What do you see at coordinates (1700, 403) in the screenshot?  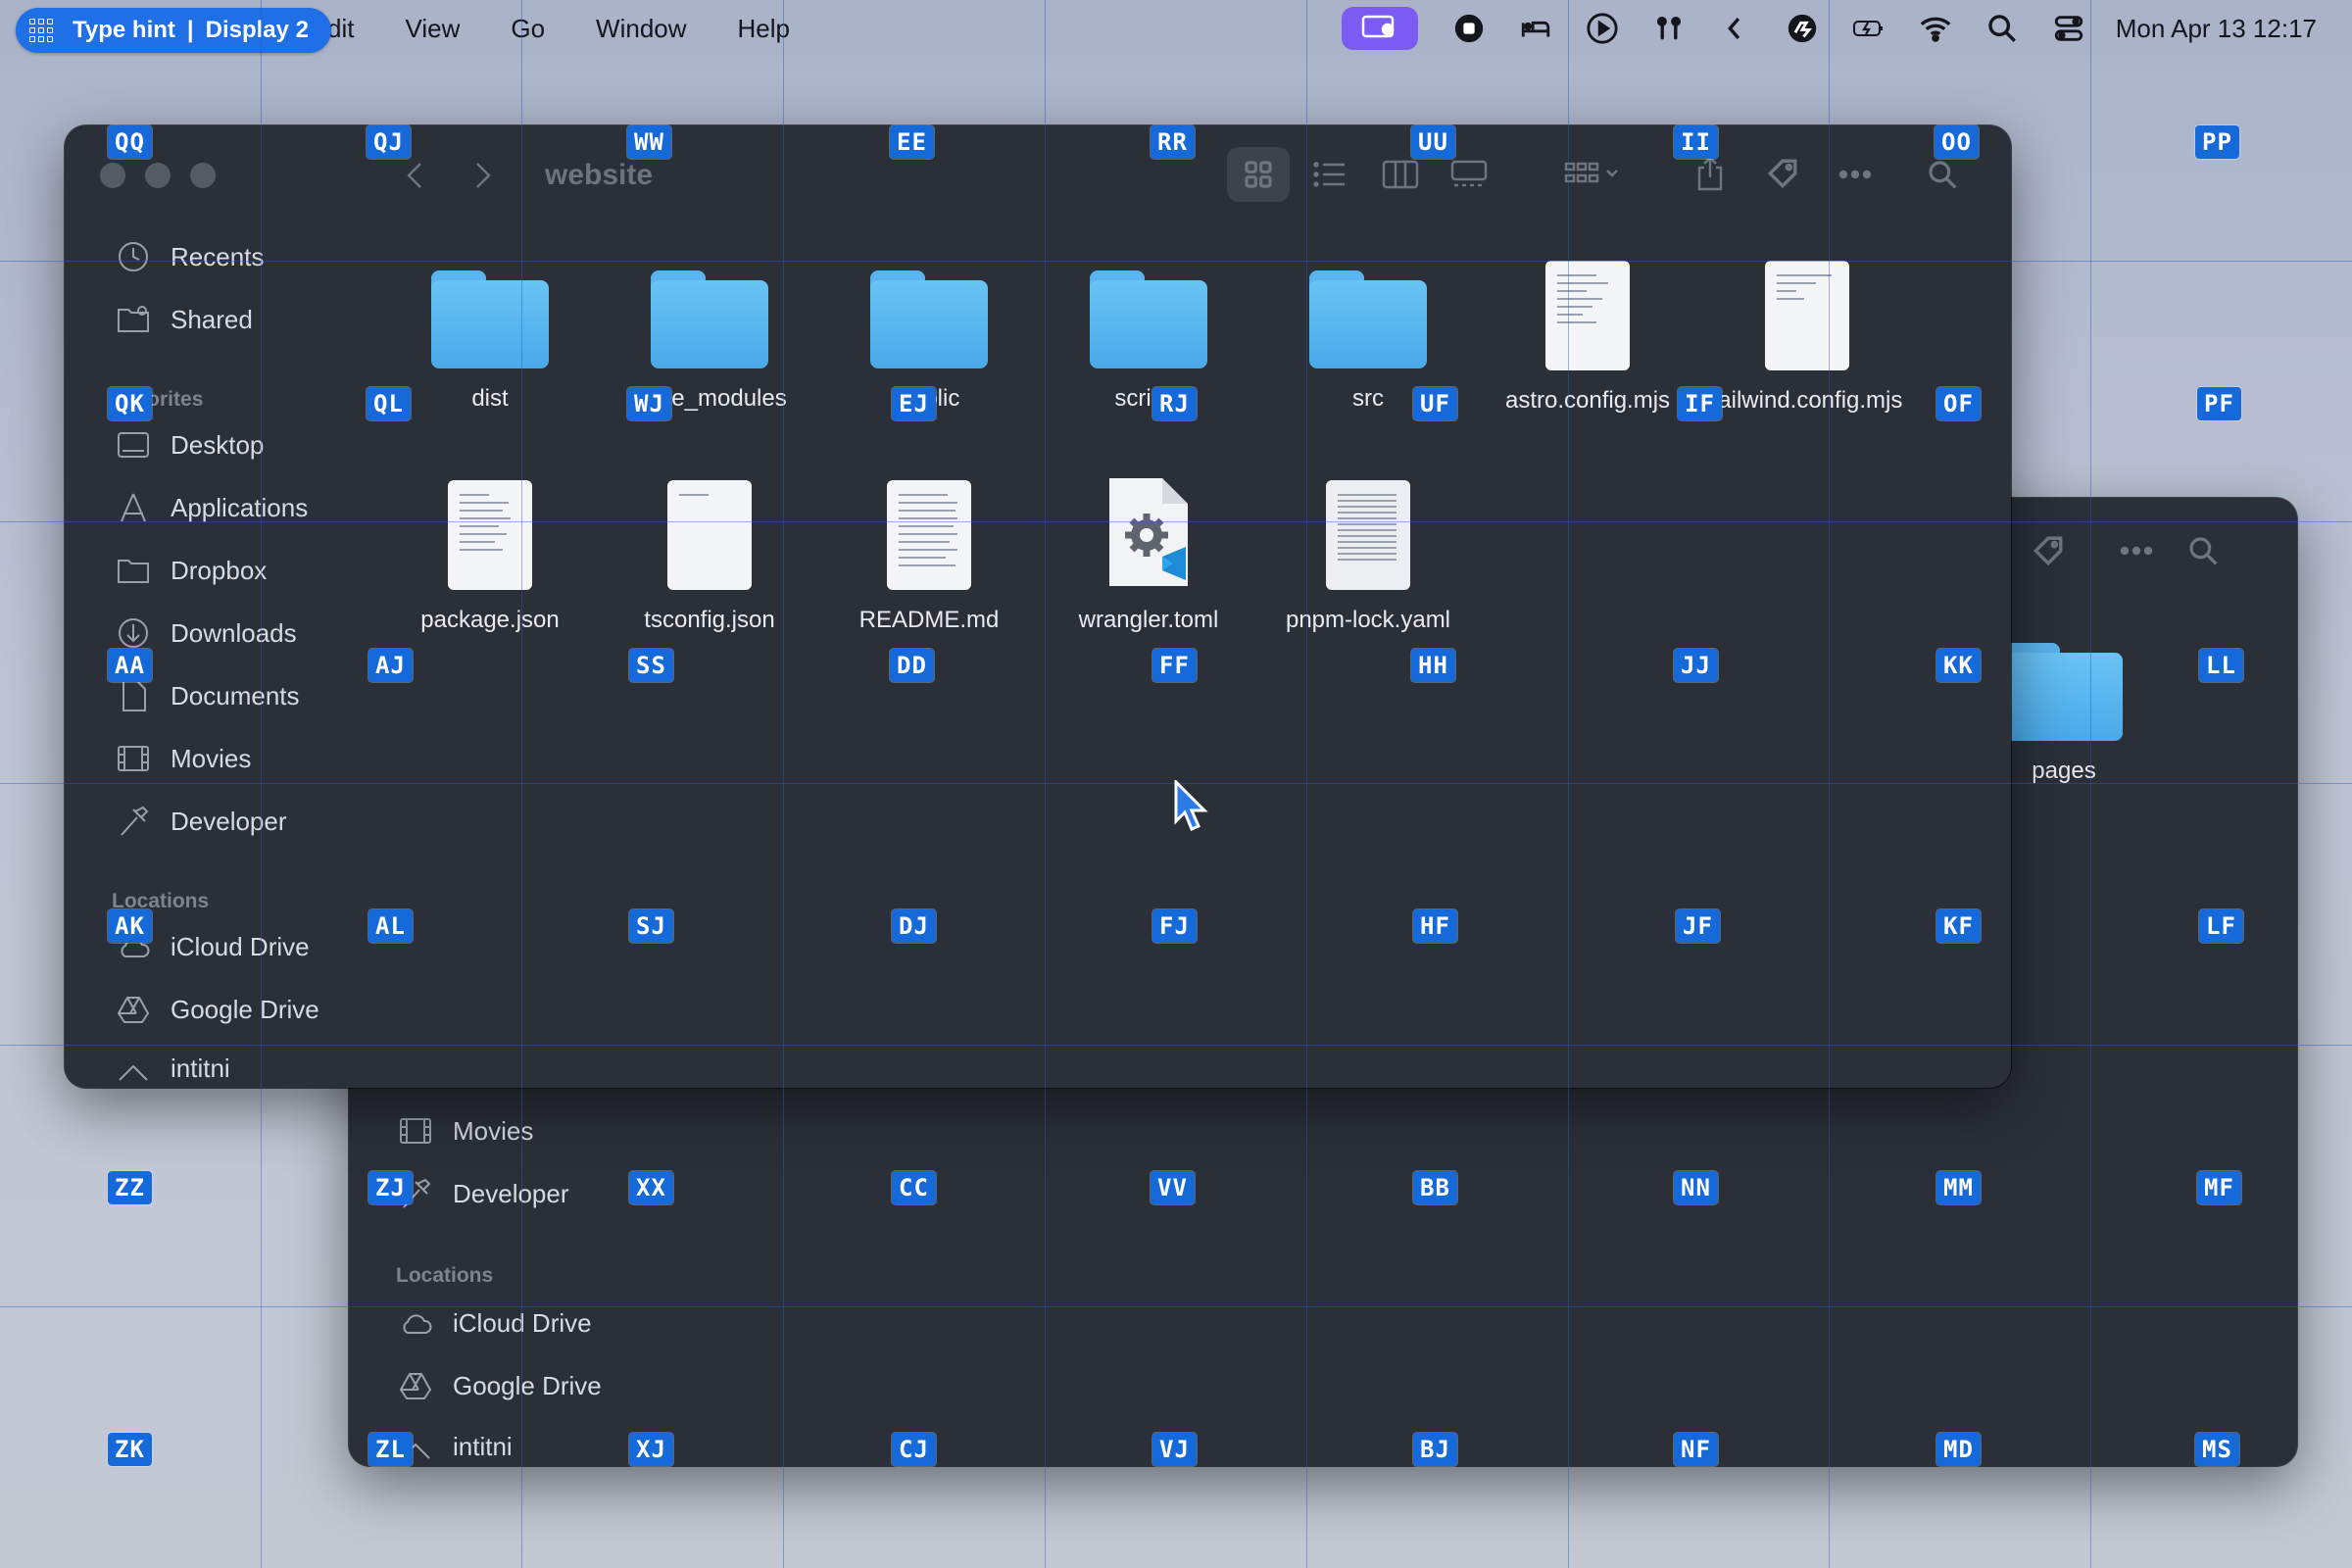 I see `hint-label: IF` at bounding box center [1700, 403].